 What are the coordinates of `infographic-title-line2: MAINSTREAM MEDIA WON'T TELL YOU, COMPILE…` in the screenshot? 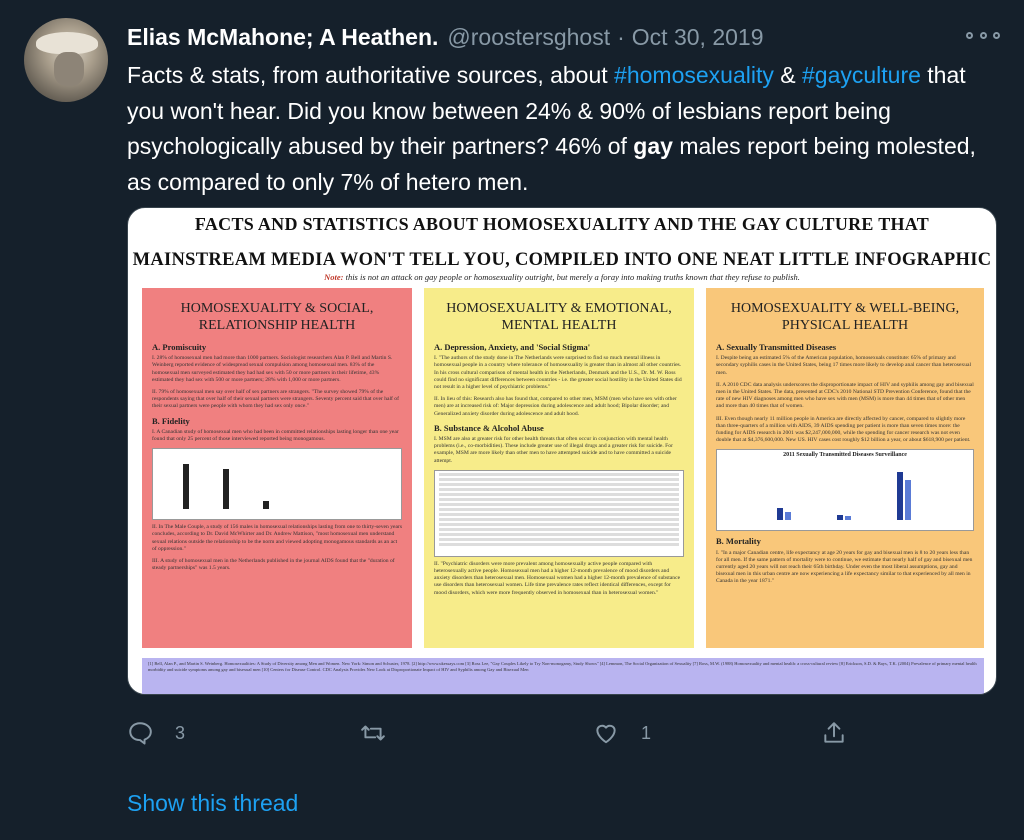 It's located at (562, 260).